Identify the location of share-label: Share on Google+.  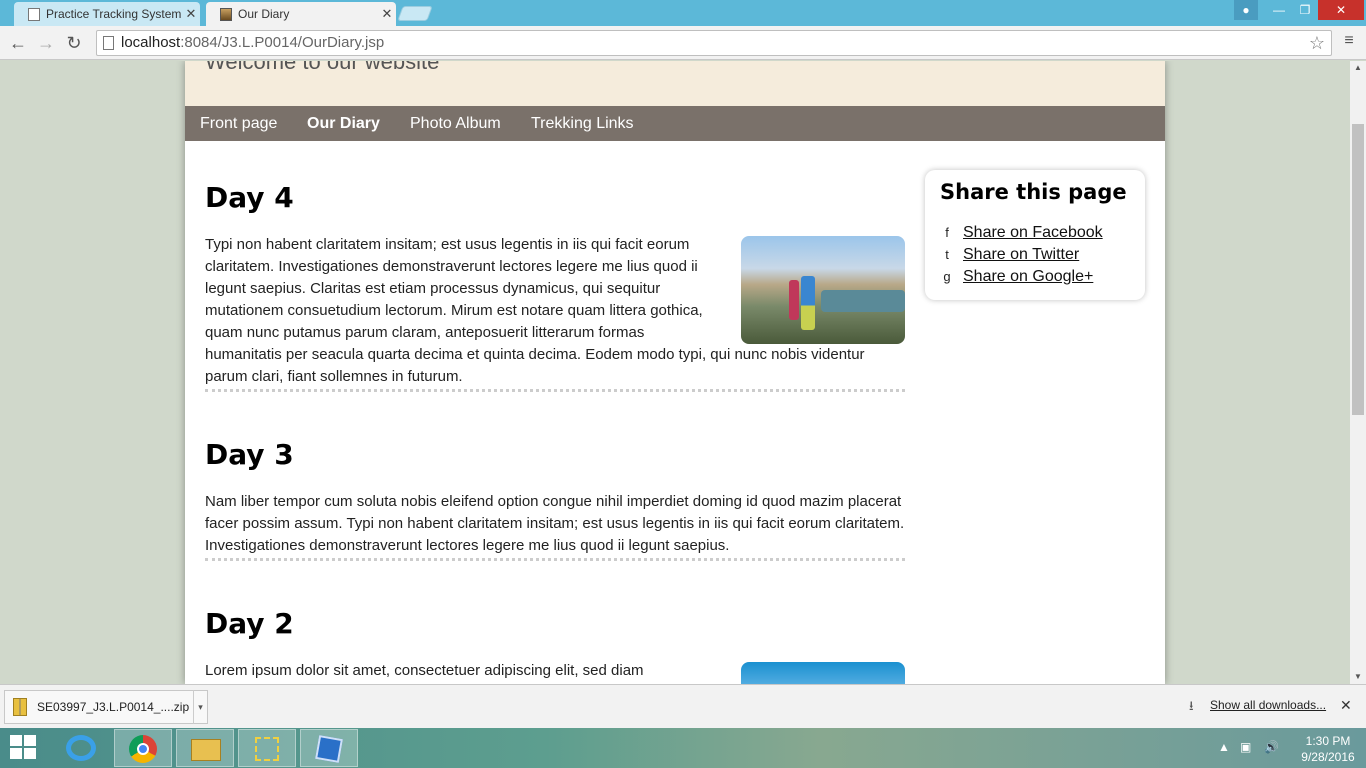
(1028, 276).